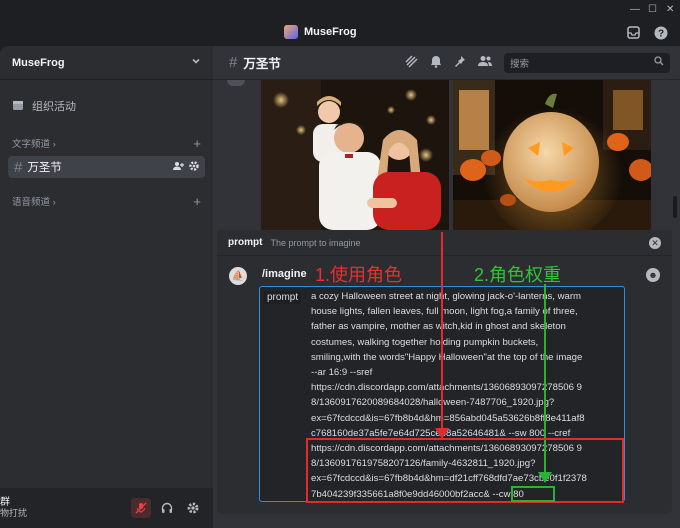  Describe the element at coordinates (330, 32) in the screenshot. I see `app-title-text: MuseFrog` at that location.